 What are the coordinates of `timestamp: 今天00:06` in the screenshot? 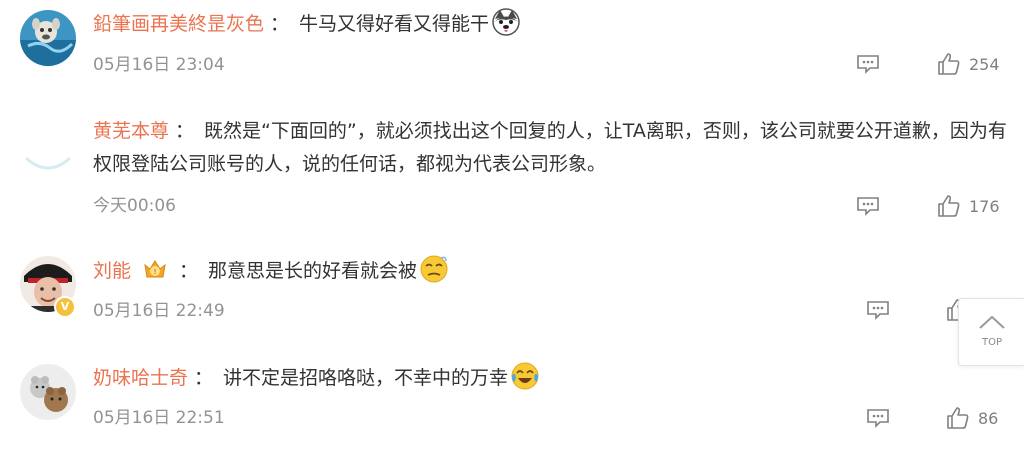 It's located at (134, 206).